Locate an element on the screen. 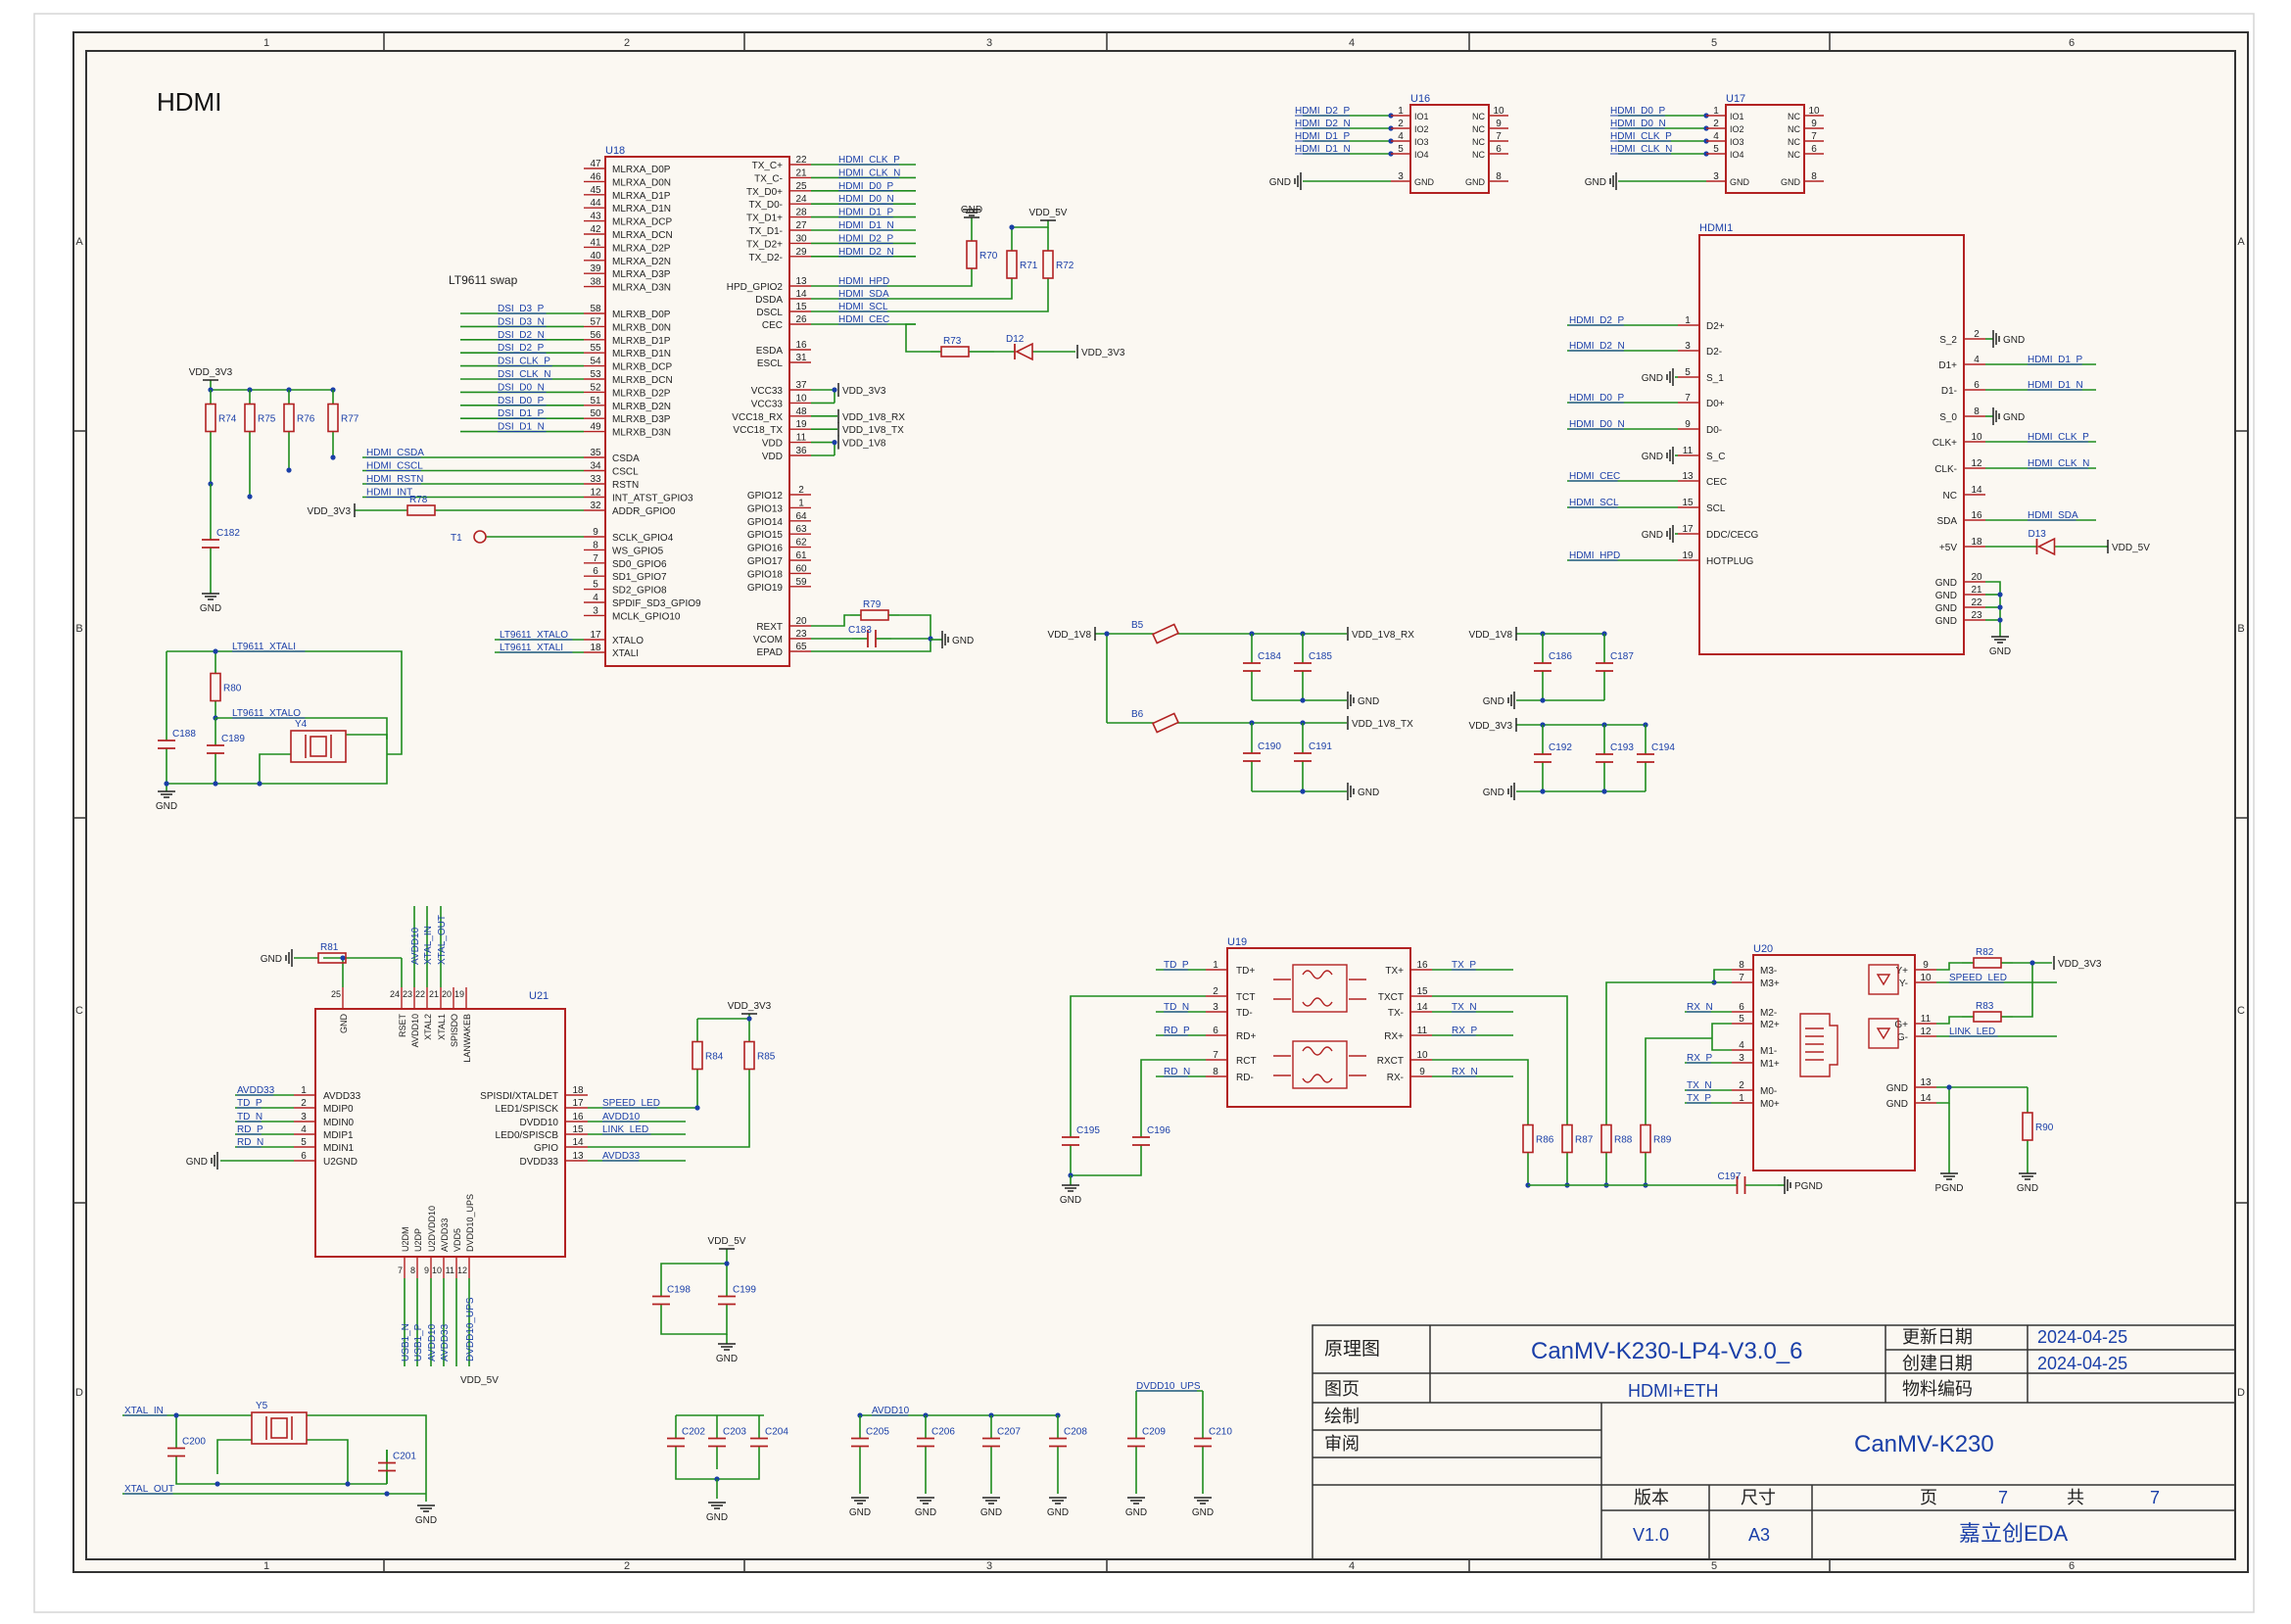  pin-name: SCL is located at coordinates (1716, 509).